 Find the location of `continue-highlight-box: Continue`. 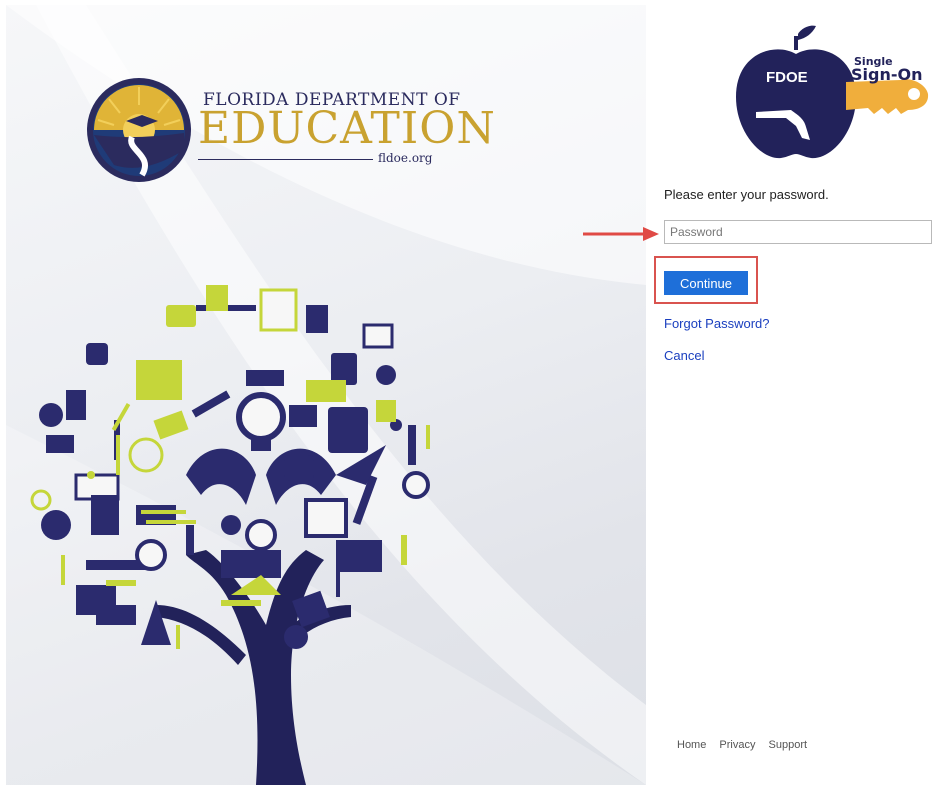

continue-highlight-box: Continue is located at coordinates (706, 280).